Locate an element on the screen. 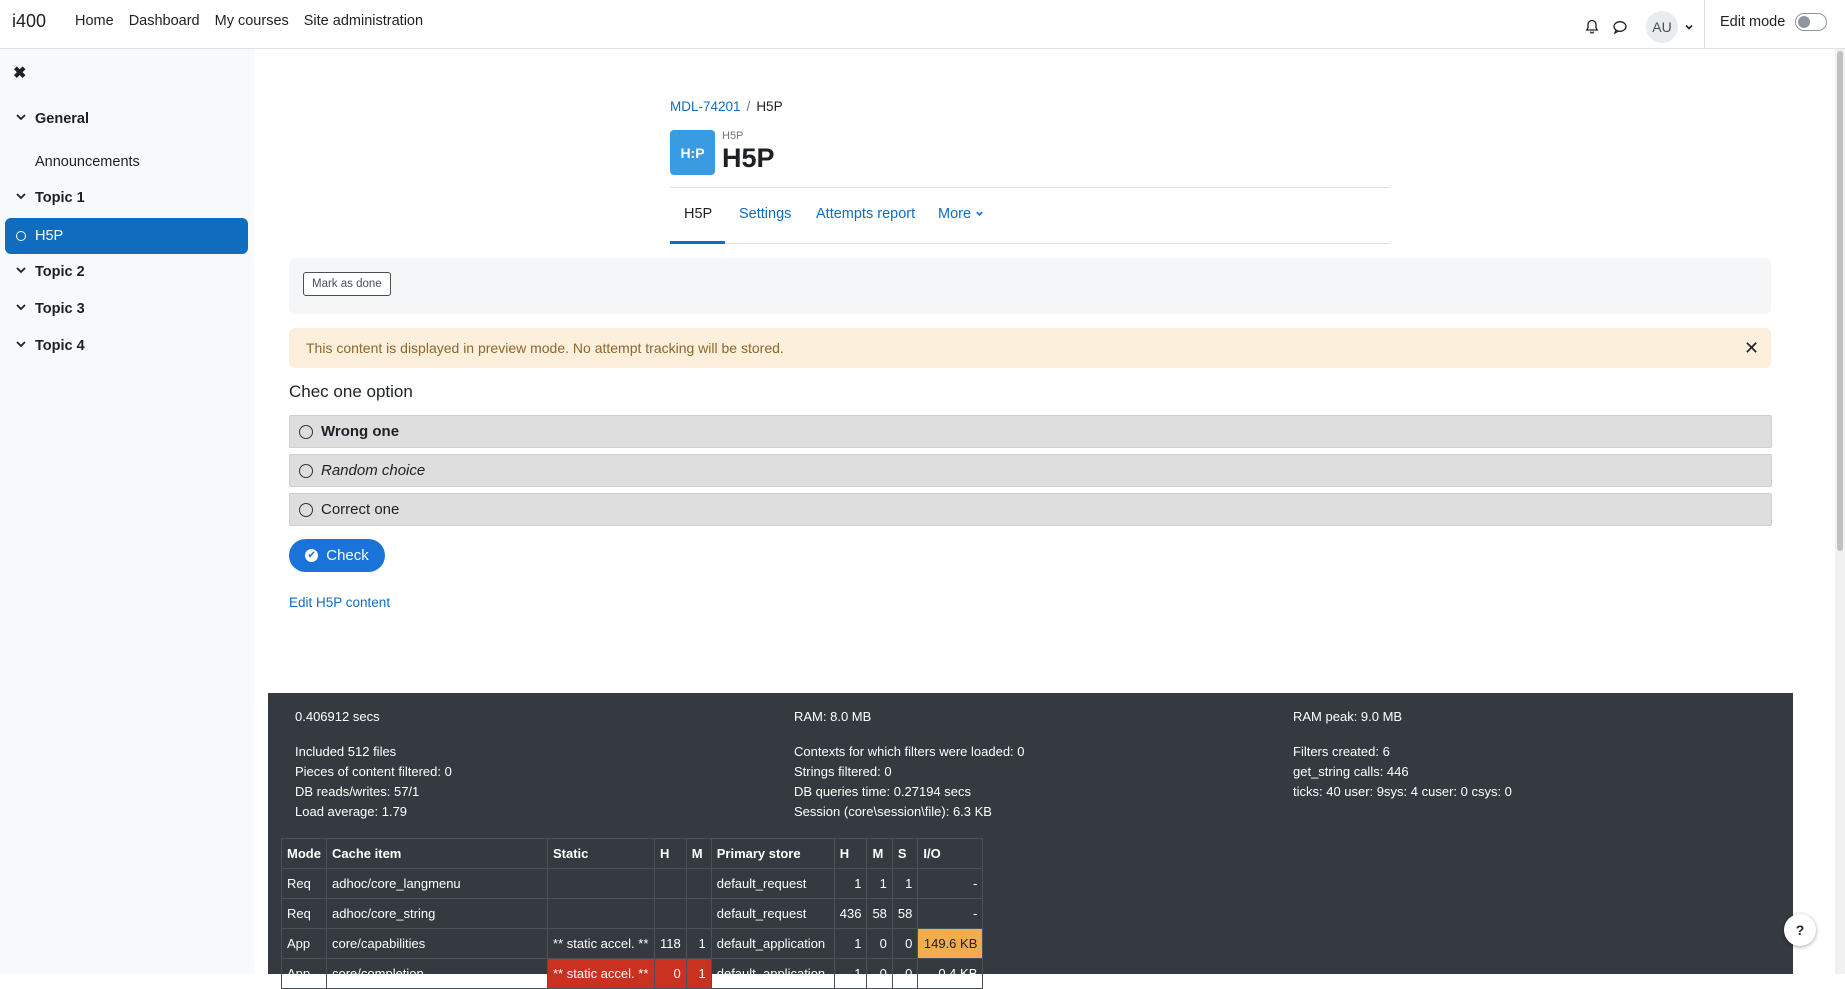 Image resolution: width=1845 pixels, height=989 pixels. active-tab-indicator is located at coordinates (697, 242).